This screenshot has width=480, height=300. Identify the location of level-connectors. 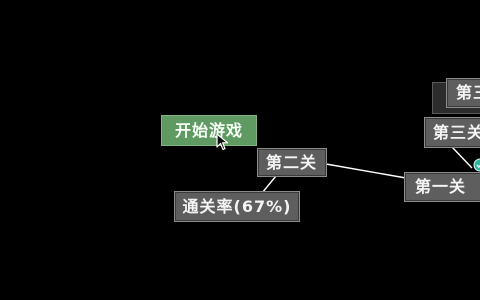
(367, 170).